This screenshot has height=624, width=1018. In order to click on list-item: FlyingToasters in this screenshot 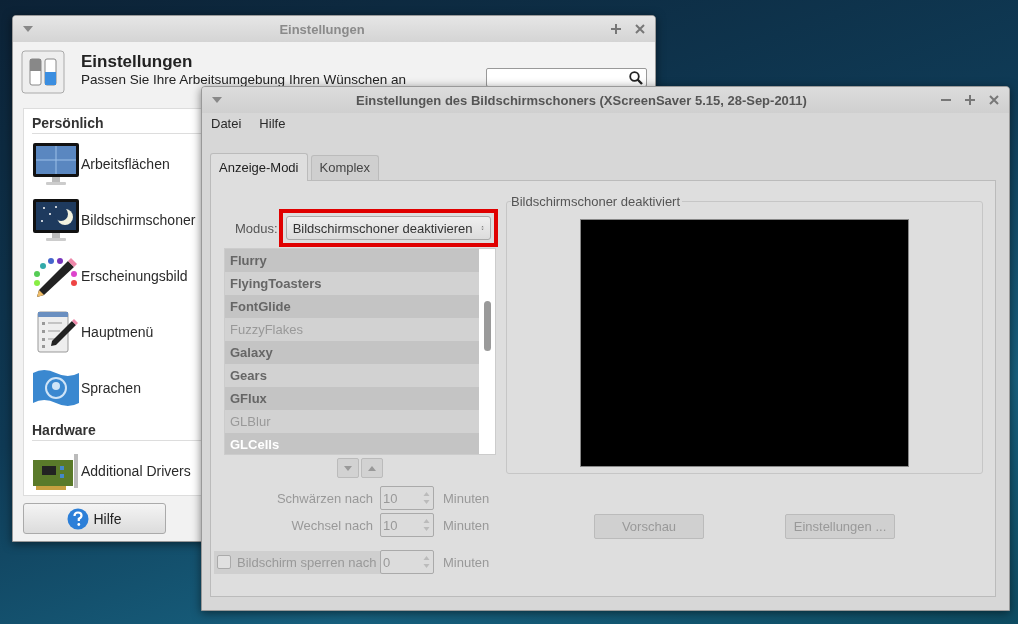, I will do `click(352, 283)`.